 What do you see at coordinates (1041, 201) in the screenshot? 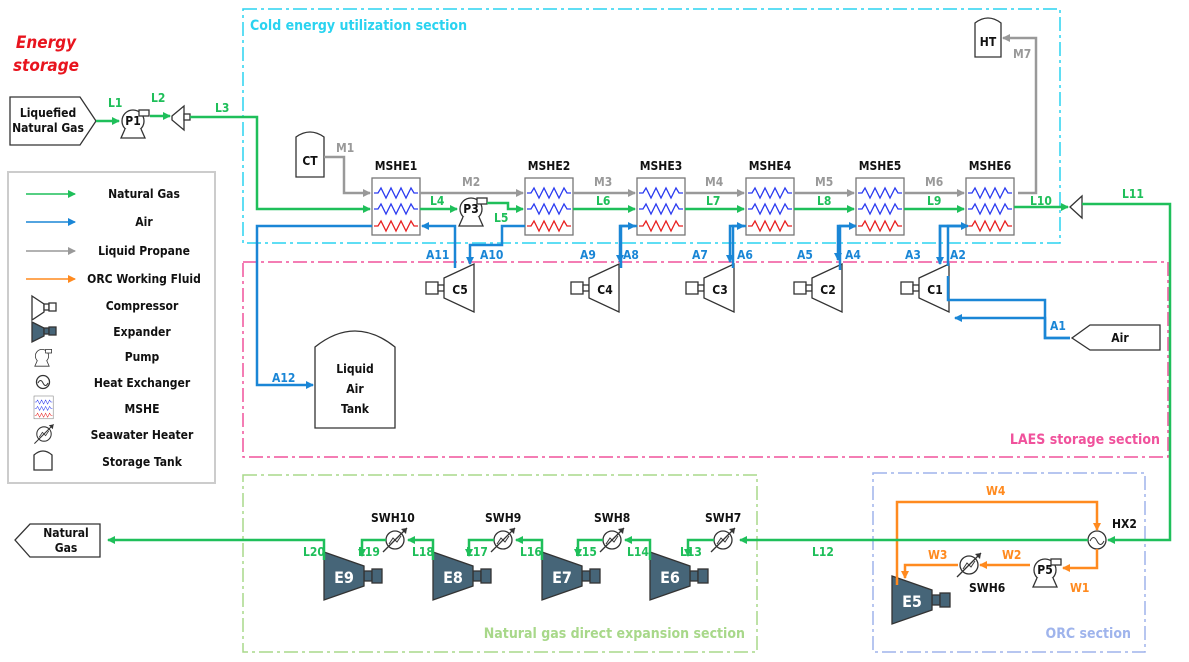
I see `stream-L10: L10` at bounding box center [1041, 201].